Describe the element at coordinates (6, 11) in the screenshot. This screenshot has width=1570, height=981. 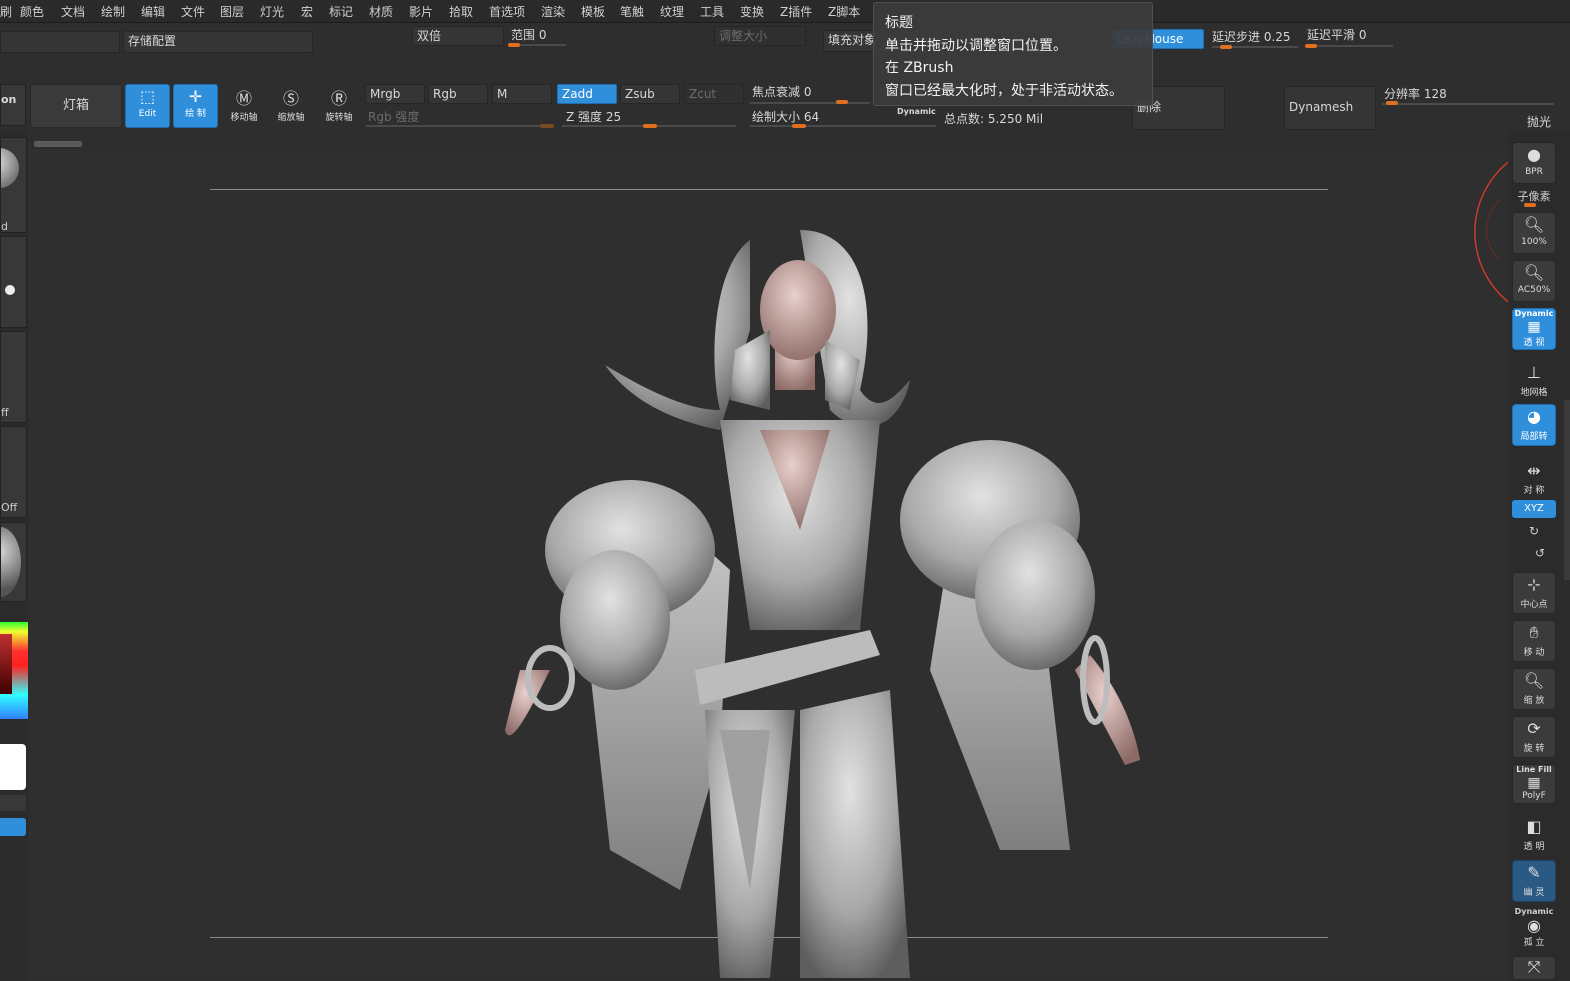
I see `menu-item-partial: 刷` at that location.